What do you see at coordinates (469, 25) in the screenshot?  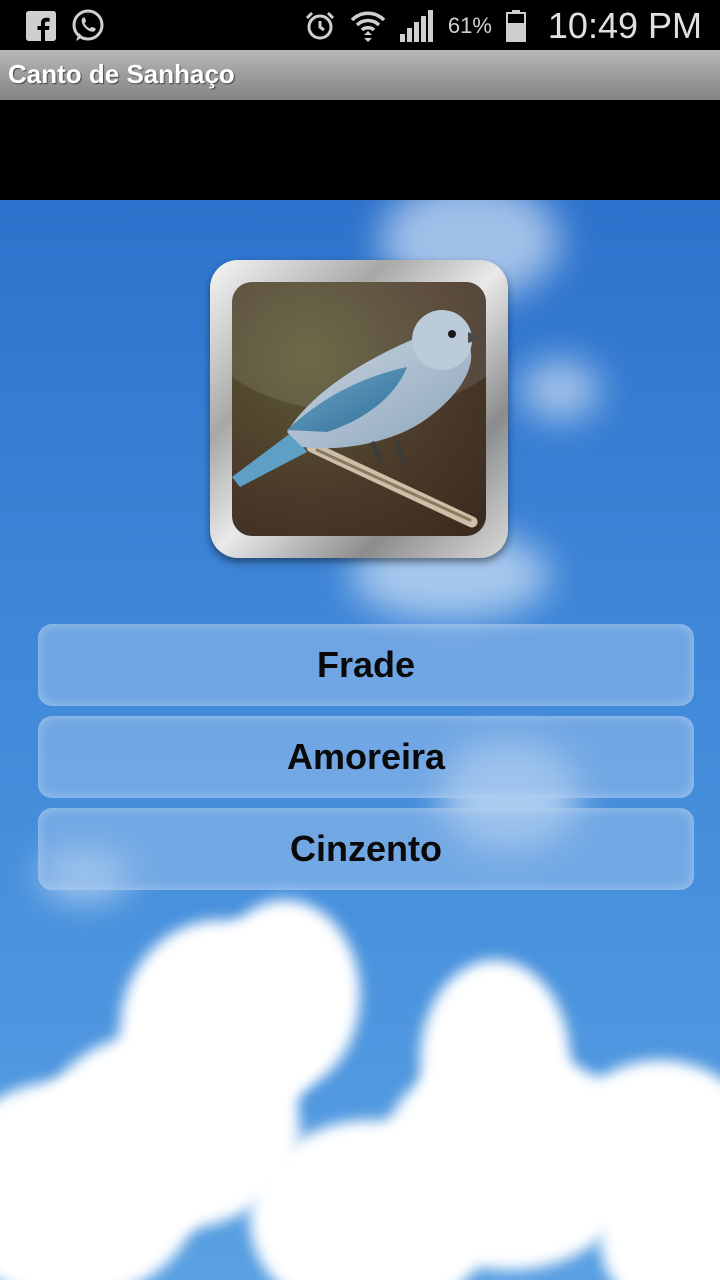 I see `battery-percentage: 61%` at bounding box center [469, 25].